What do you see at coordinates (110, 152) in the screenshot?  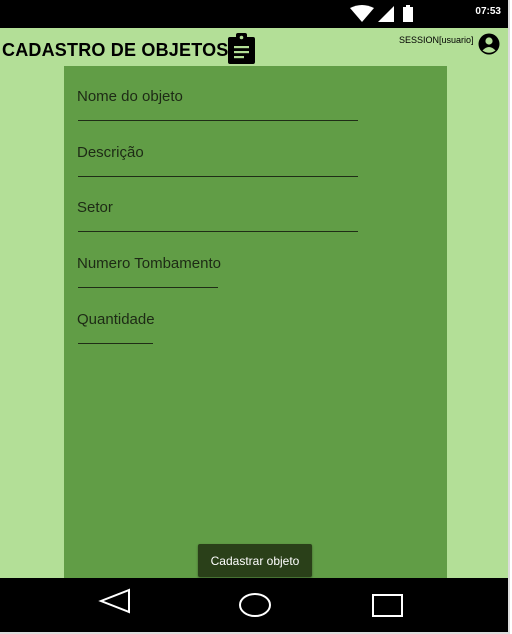 I see `field-label: Descrição` at bounding box center [110, 152].